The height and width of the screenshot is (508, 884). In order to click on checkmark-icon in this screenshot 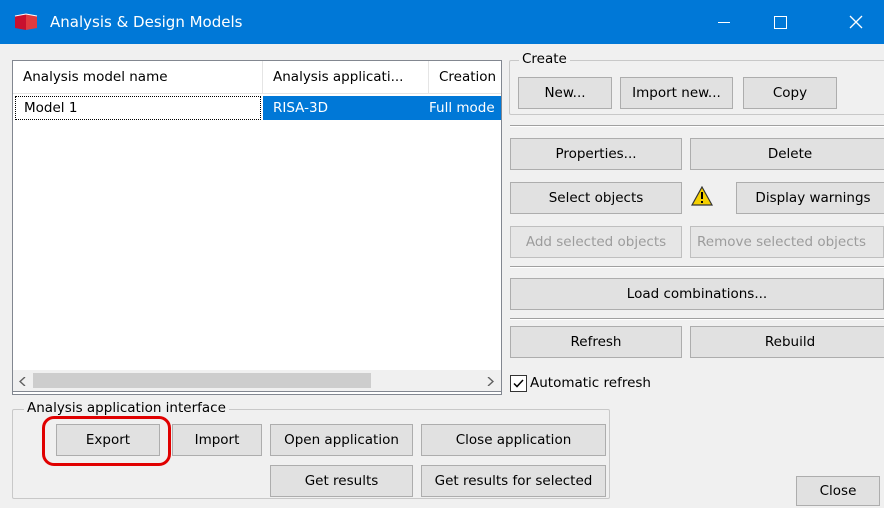, I will do `click(518, 383)`.